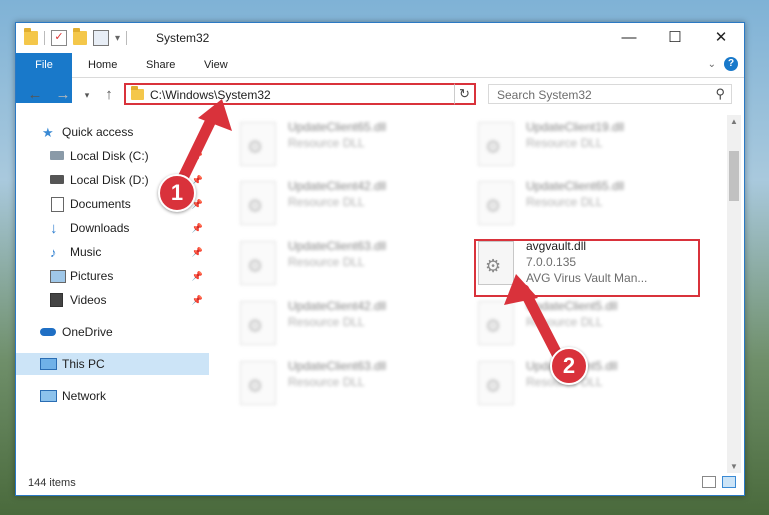  What do you see at coordinates (177, 193) in the screenshot?
I see `step-1-badge: 1` at bounding box center [177, 193].